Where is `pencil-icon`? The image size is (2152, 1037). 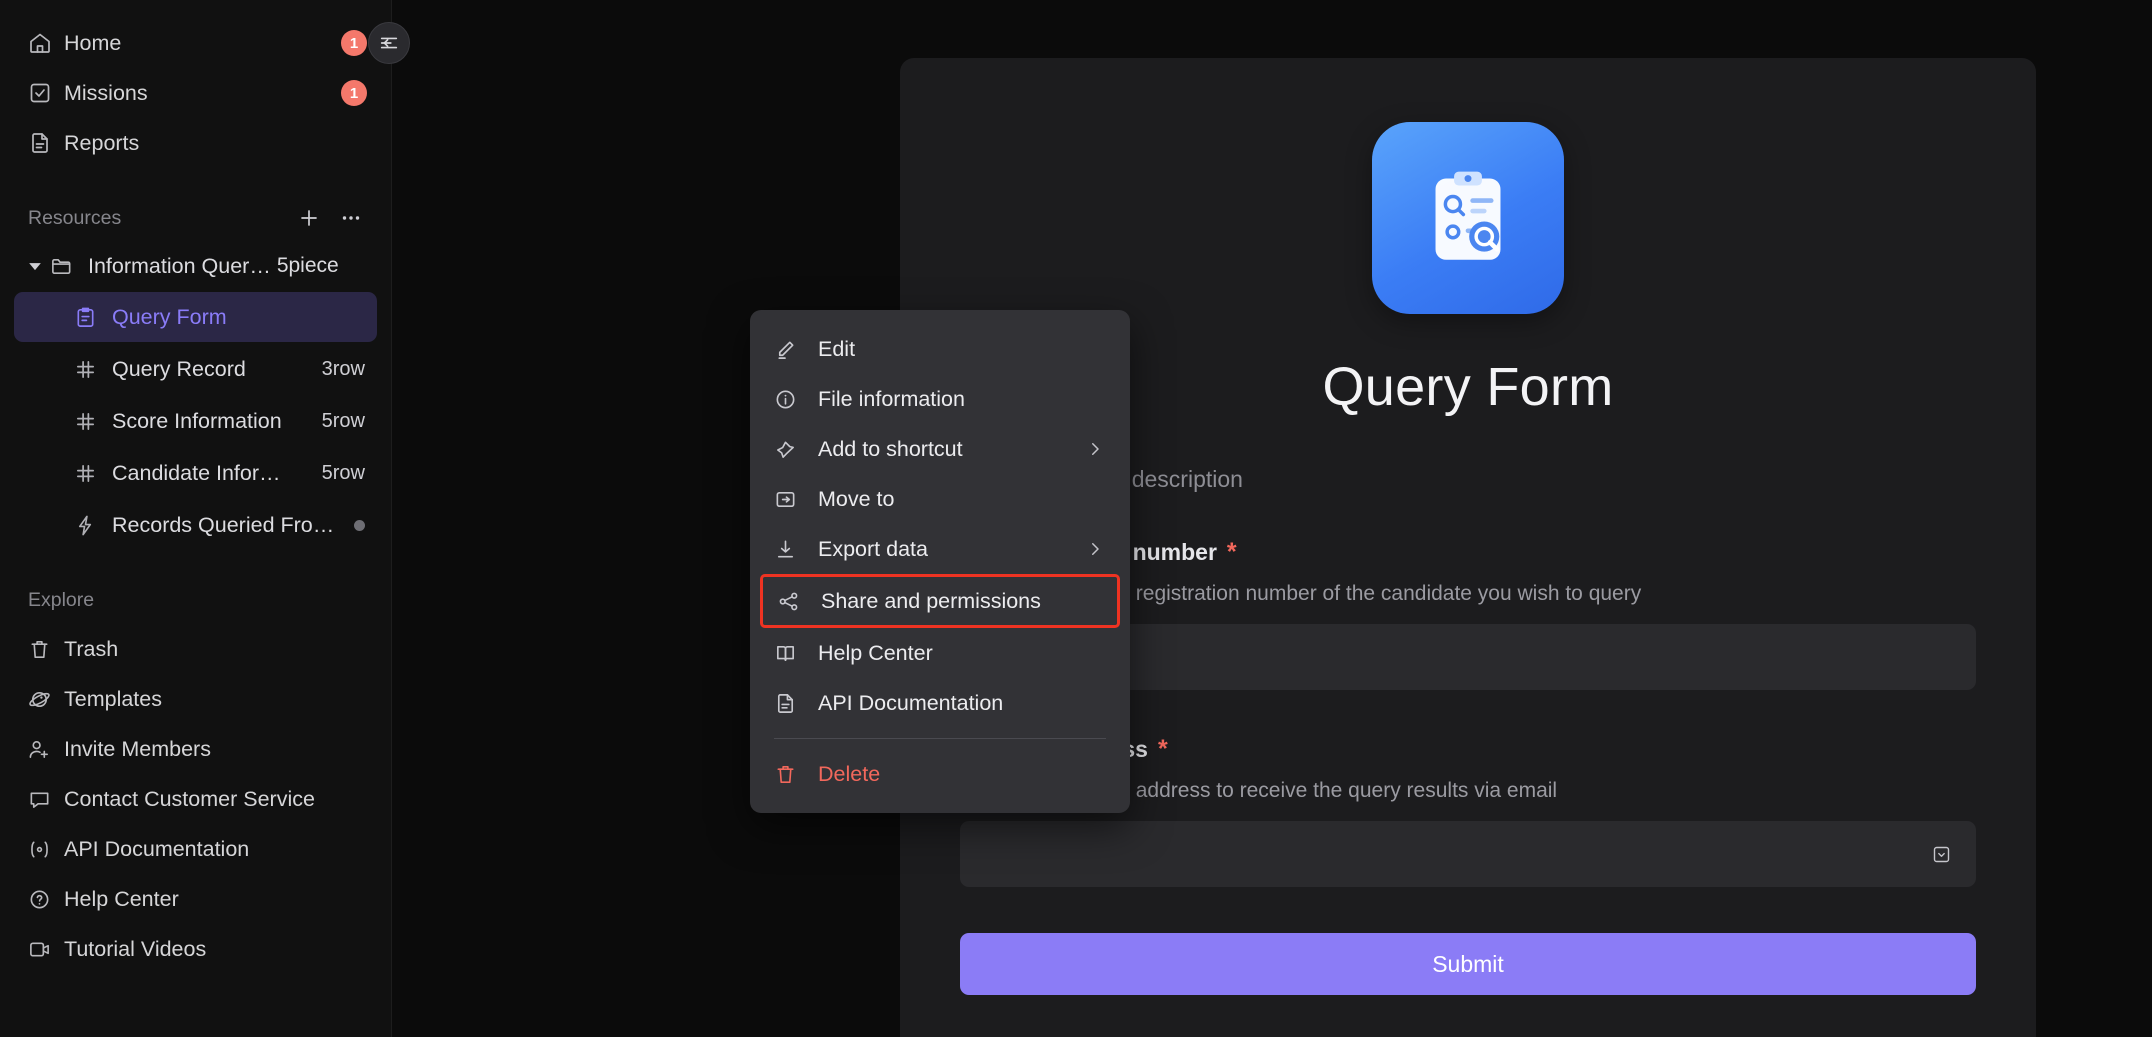
pencil-icon is located at coordinates (789, 349).